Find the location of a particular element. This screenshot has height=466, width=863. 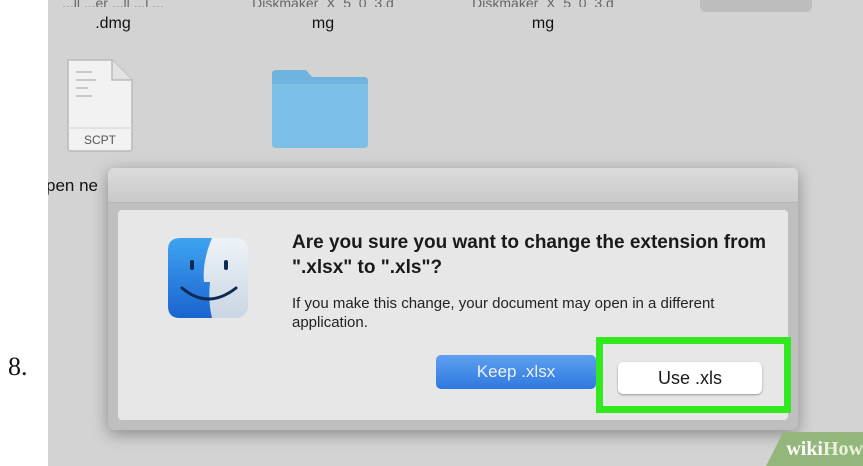

folder-icon is located at coordinates (320, 109).